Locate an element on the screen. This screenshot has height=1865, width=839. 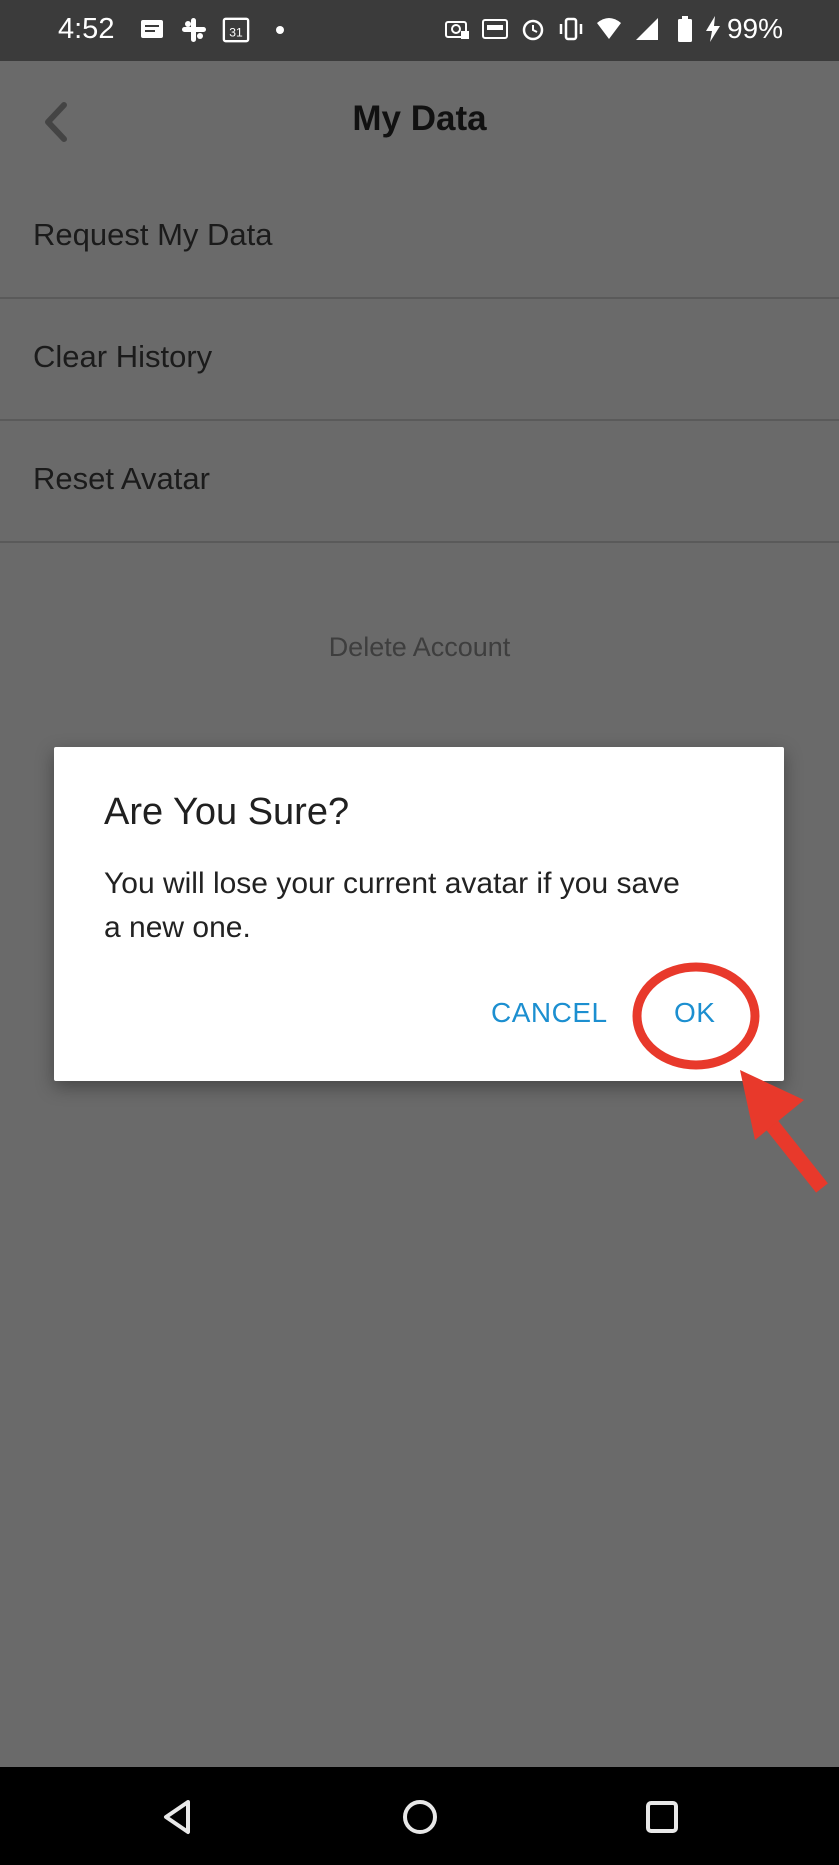
menu-item-reset-avatar: Reset Avatar is located at coordinates (419, 481).